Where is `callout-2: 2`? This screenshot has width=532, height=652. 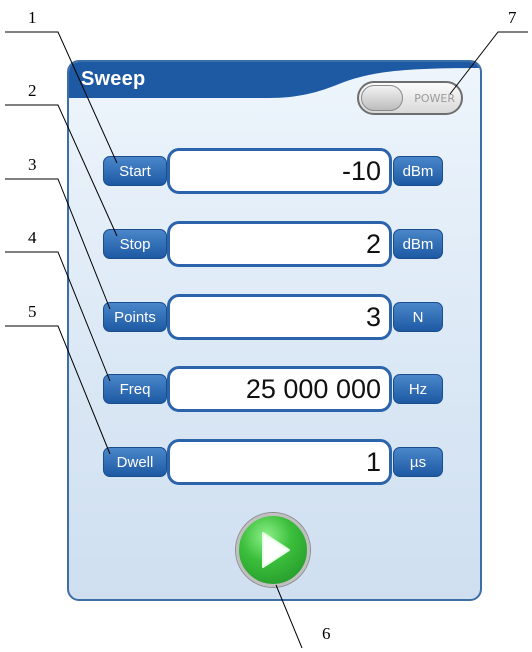 callout-2: 2 is located at coordinates (32, 90).